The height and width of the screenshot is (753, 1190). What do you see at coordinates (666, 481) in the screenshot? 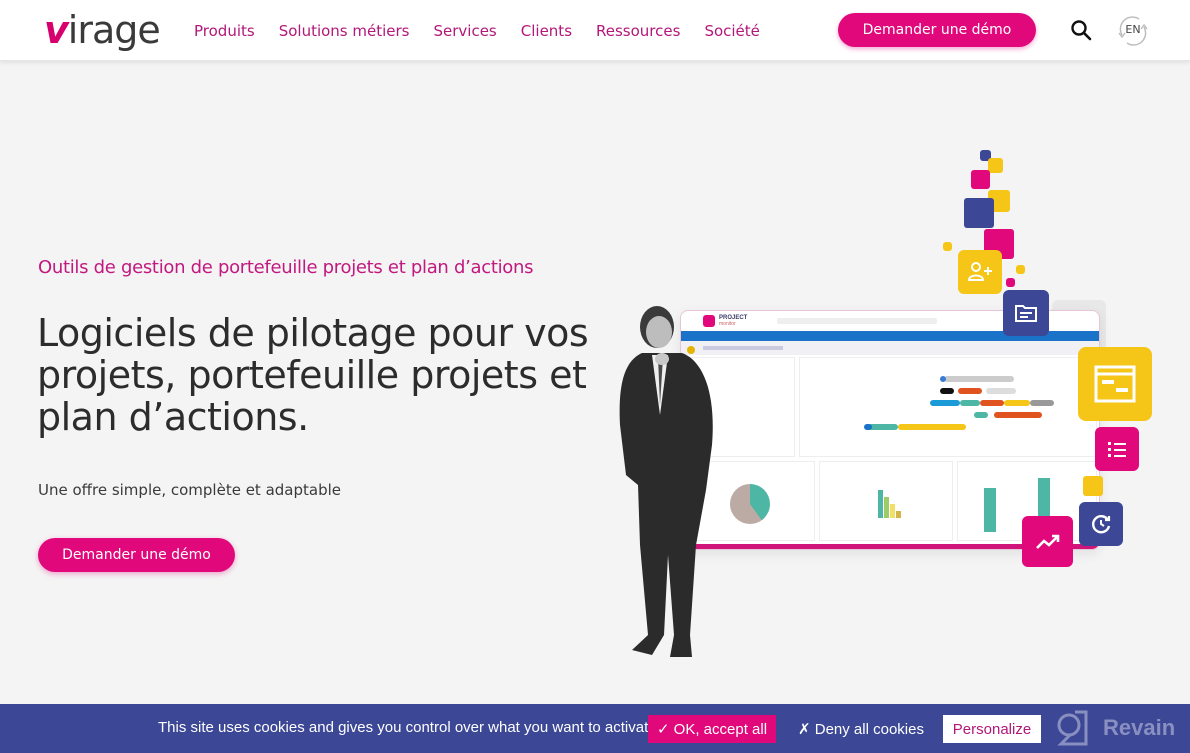
I see `businessman-photo` at bounding box center [666, 481].